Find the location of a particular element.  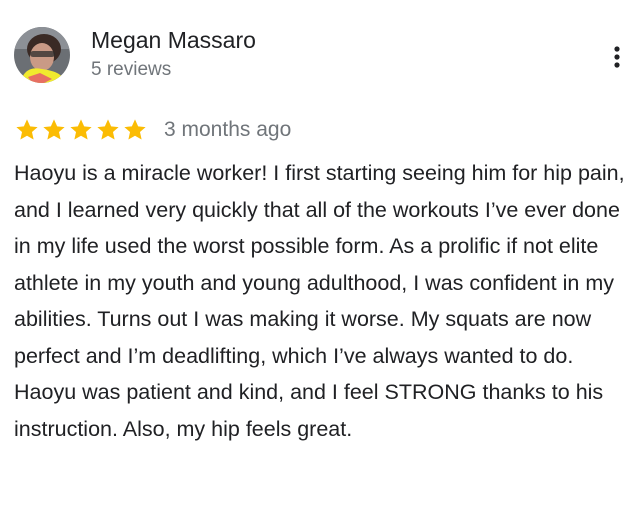

person-avatar-icon is located at coordinates (42, 55).